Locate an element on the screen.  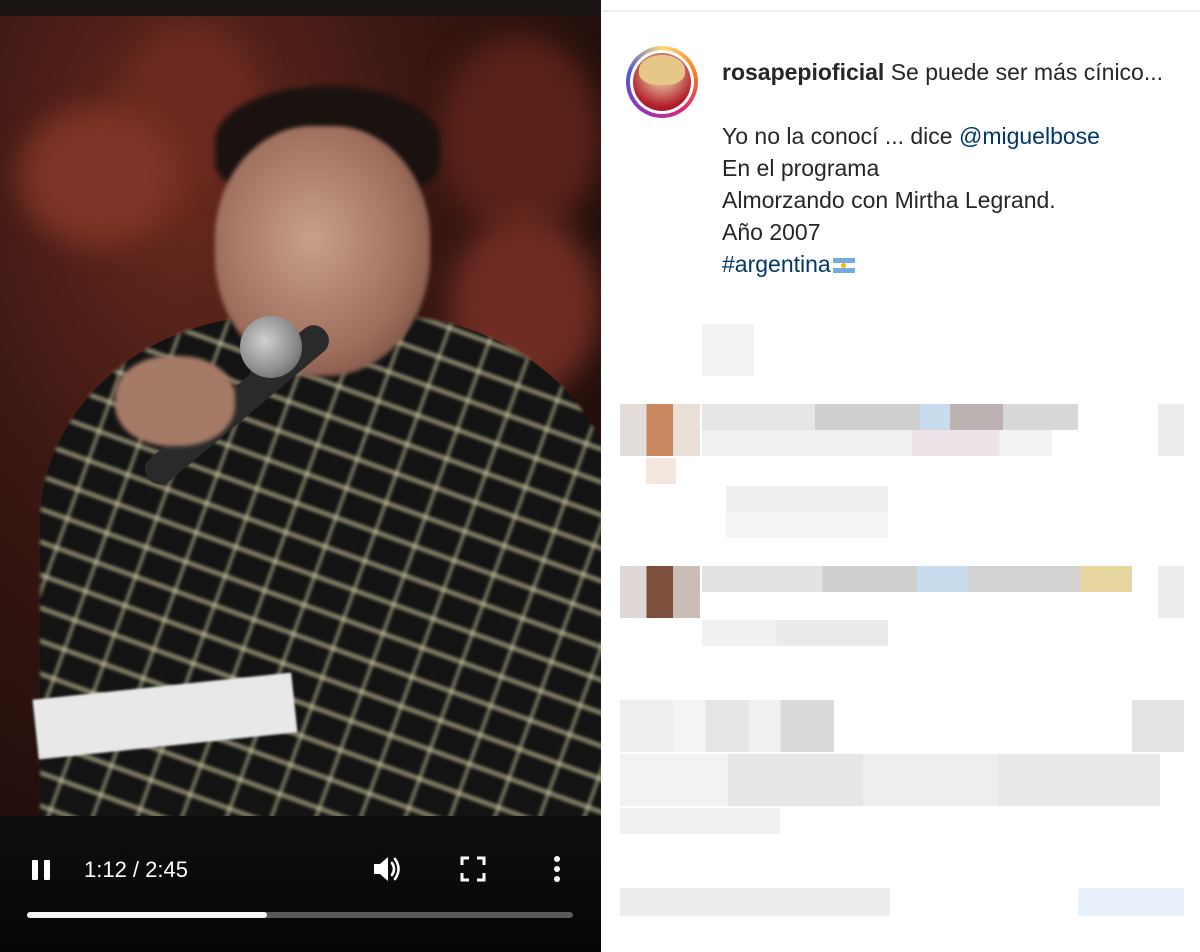
pixelated-likes-text is located at coordinates (890, 780).